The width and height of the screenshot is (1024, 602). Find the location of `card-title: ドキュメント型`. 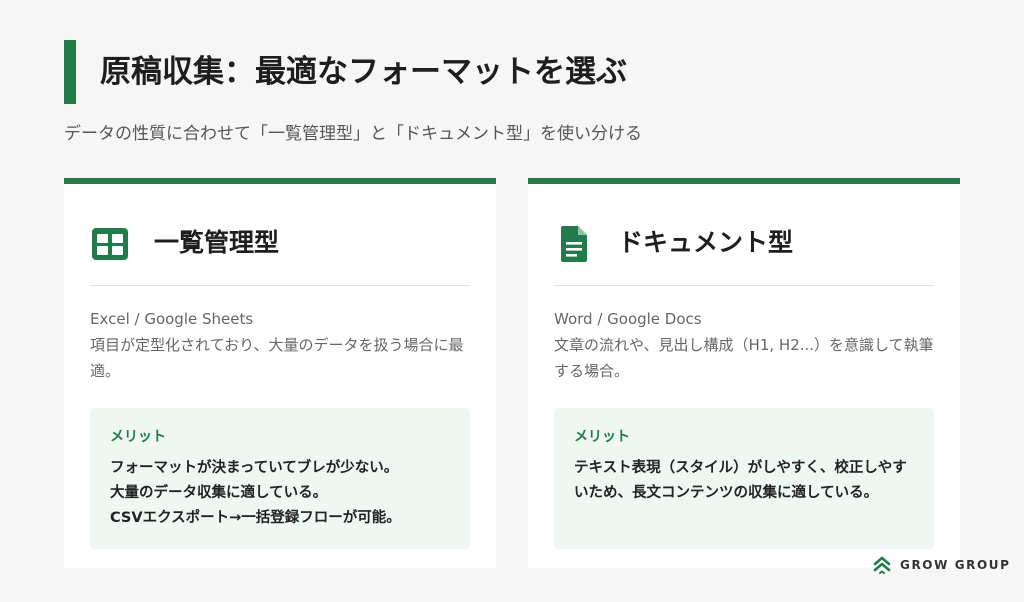

card-title: ドキュメント型 is located at coordinates (706, 242).